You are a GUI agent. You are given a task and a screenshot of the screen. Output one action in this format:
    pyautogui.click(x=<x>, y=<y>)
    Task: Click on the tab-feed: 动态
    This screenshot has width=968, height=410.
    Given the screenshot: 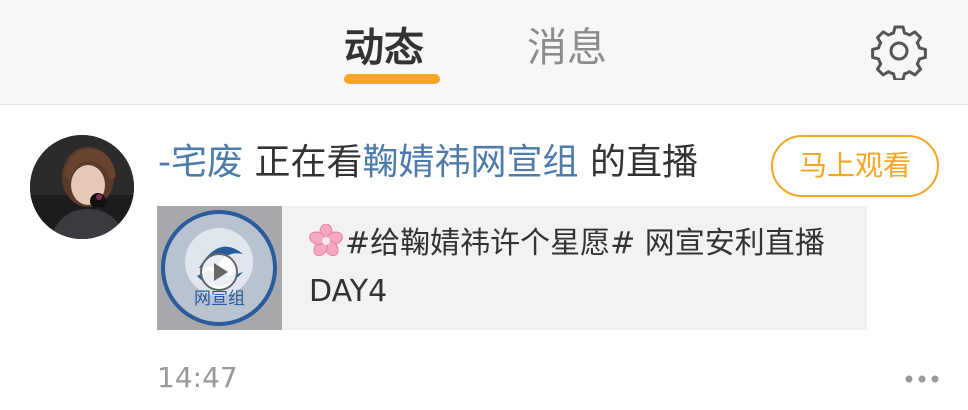 What is the action you would take?
    pyautogui.click(x=384, y=48)
    